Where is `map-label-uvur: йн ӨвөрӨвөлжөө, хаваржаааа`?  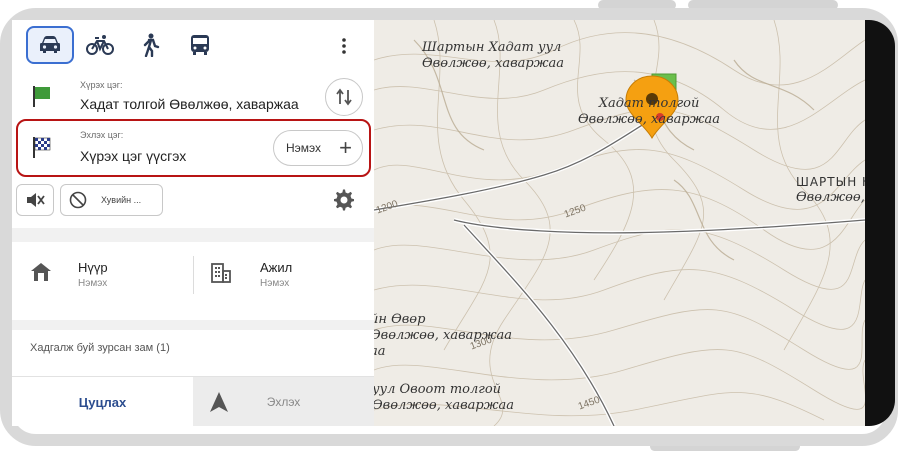 map-label-uvur: йн ӨвөрӨвөлжөө, хаваржаааа is located at coordinates (443, 335).